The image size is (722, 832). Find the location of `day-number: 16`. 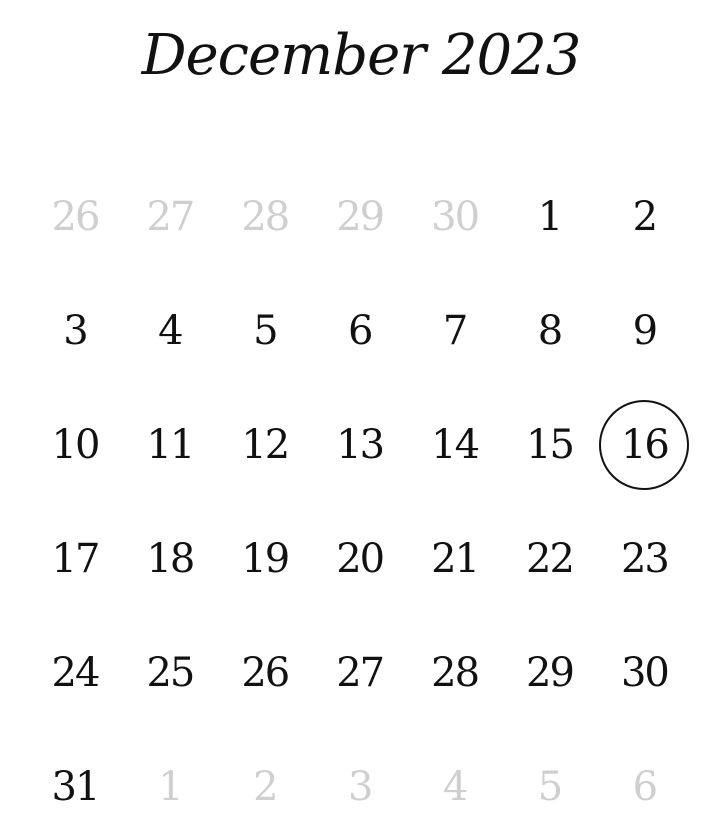

day-number: 16 is located at coordinates (645, 445).